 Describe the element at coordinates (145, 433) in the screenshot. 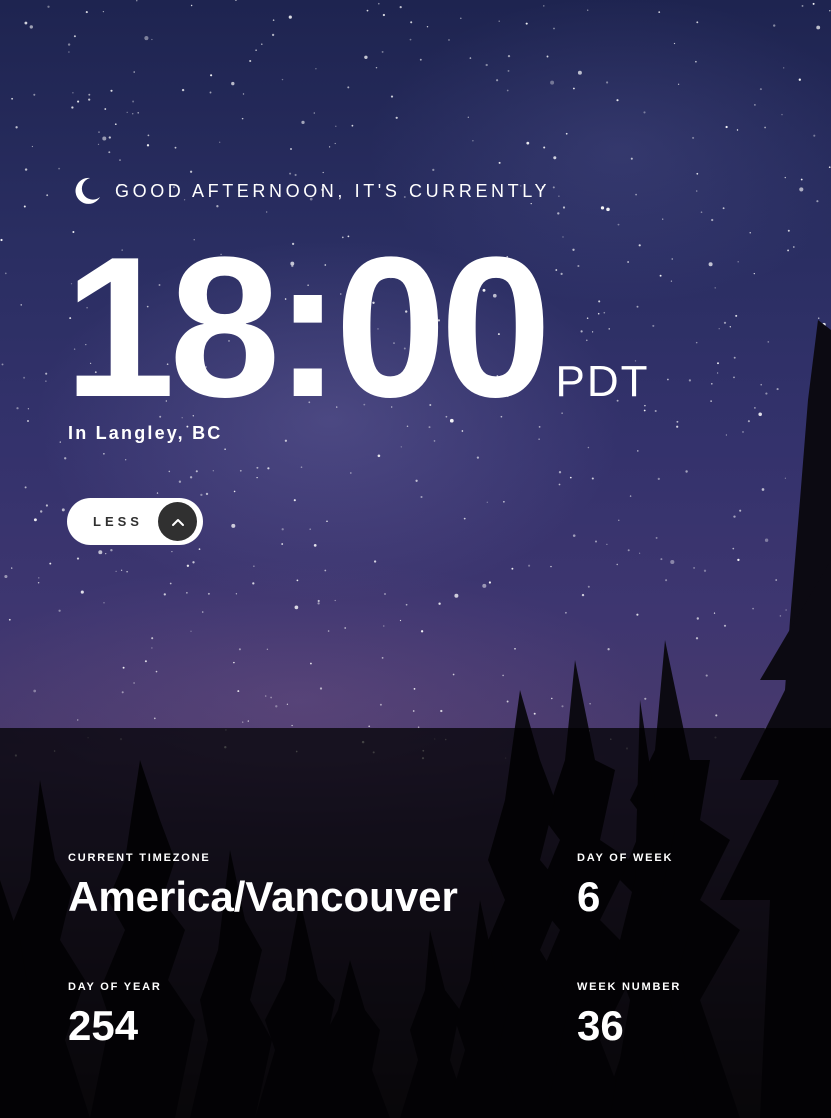

I see `location-text: In Langley, BC` at that location.